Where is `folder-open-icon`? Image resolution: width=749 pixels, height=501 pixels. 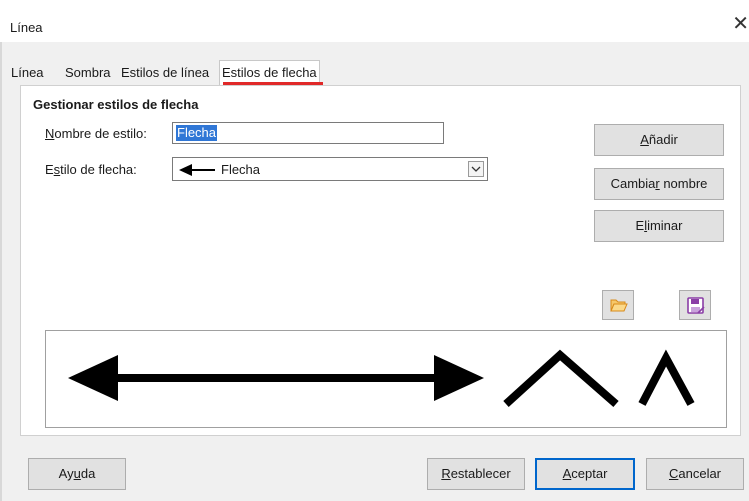
folder-open-icon is located at coordinates (619, 305).